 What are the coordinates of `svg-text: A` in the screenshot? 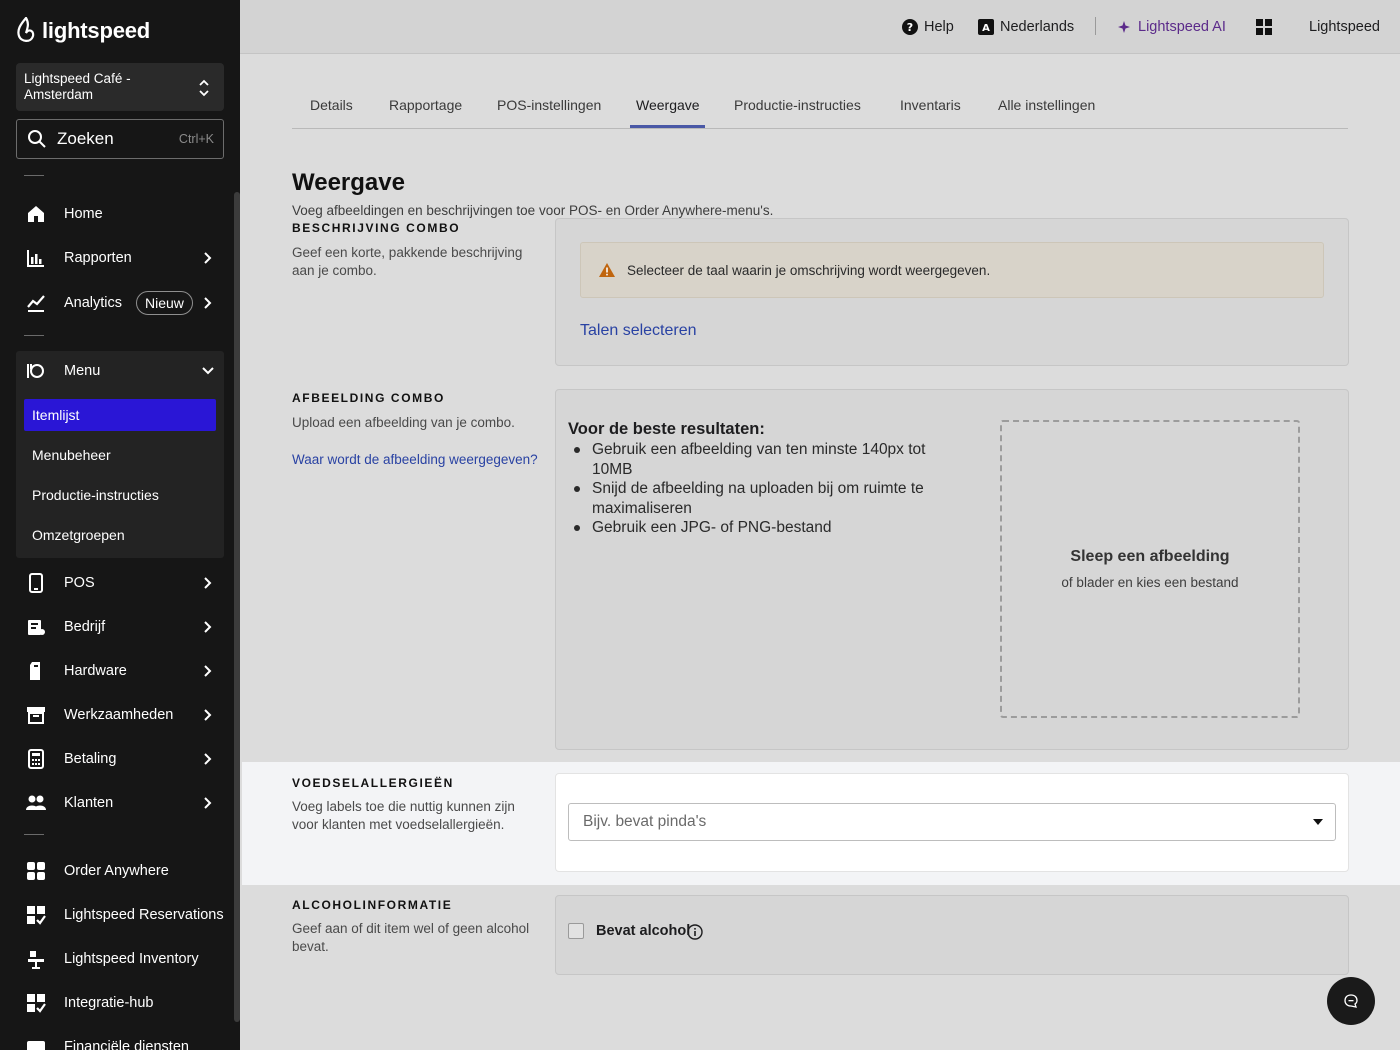 It's located at (986, 28).